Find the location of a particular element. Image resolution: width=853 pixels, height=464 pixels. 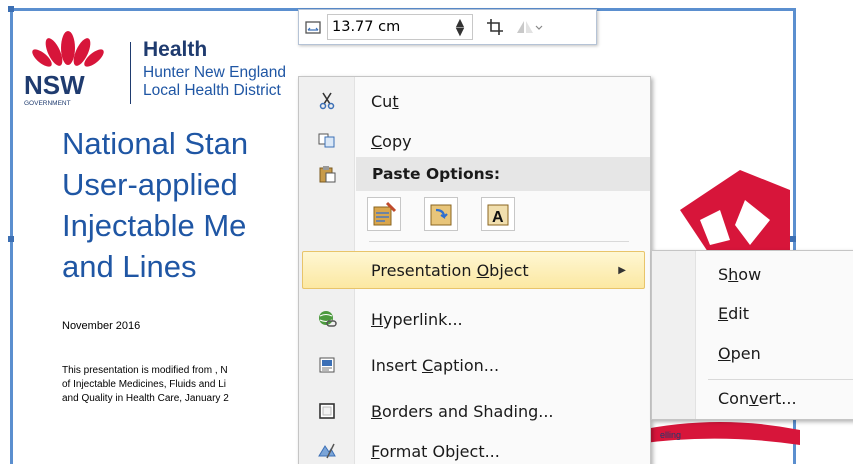

rotate-icon is located at coordinates (529, 27).